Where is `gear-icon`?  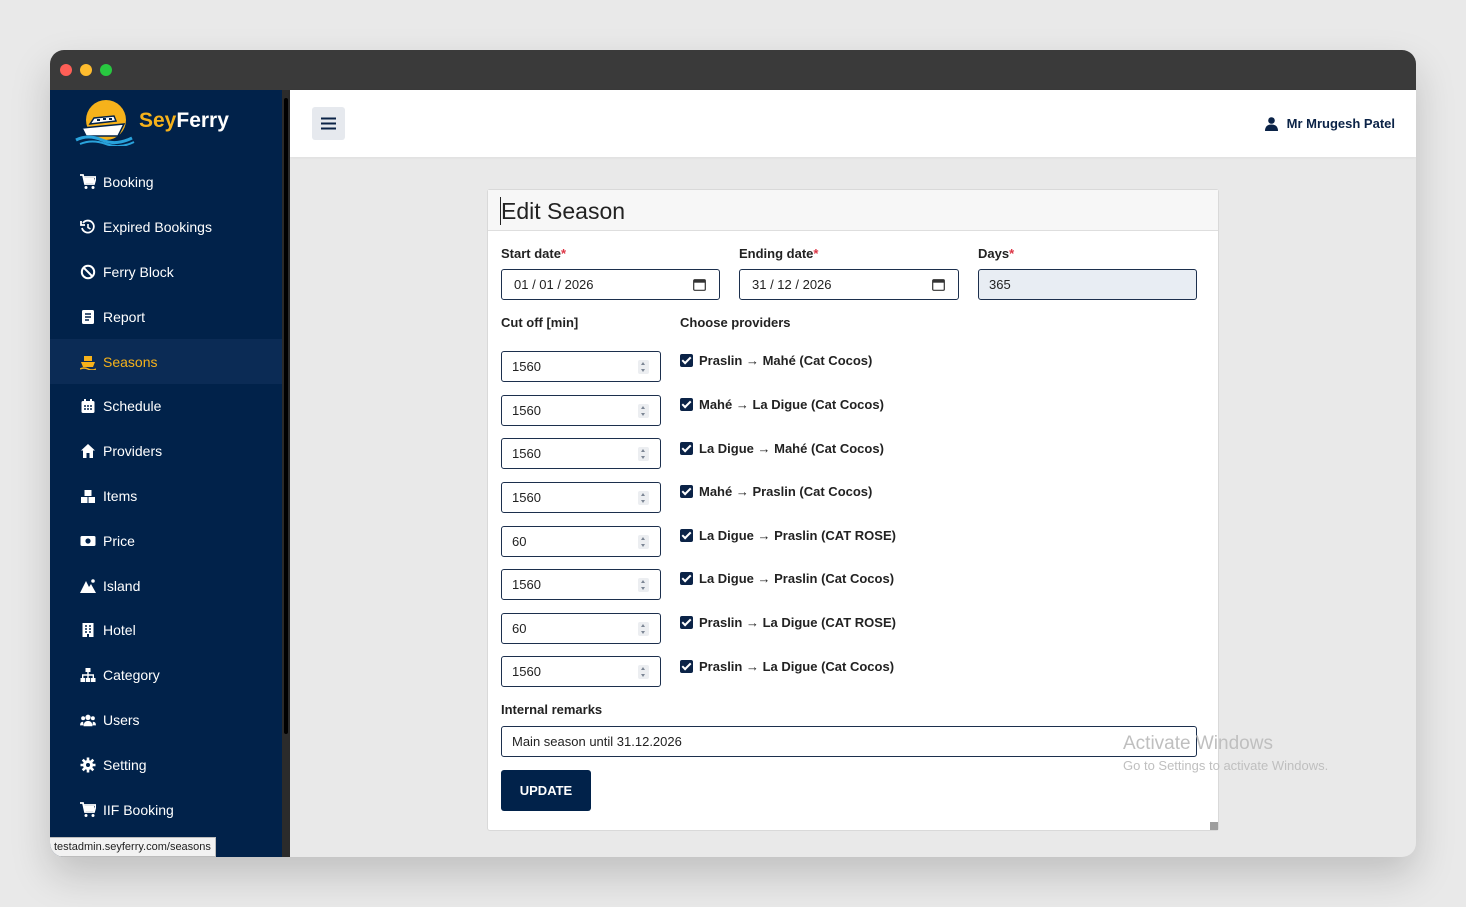
gear-icon is located at coordinates (88, 765).